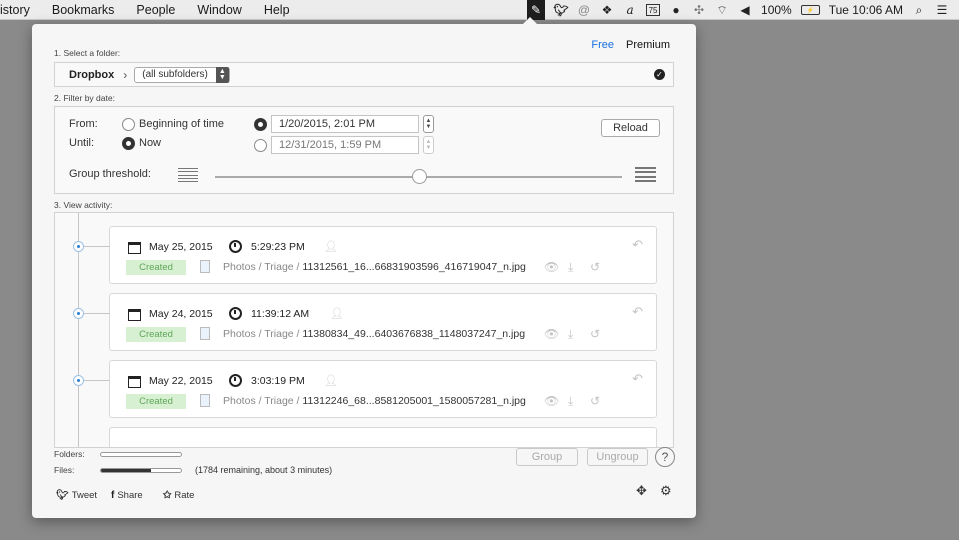 This screenshot has width=959, height=540. I want to click on step2-label: 2. Filter by date:, so click(84, 98).